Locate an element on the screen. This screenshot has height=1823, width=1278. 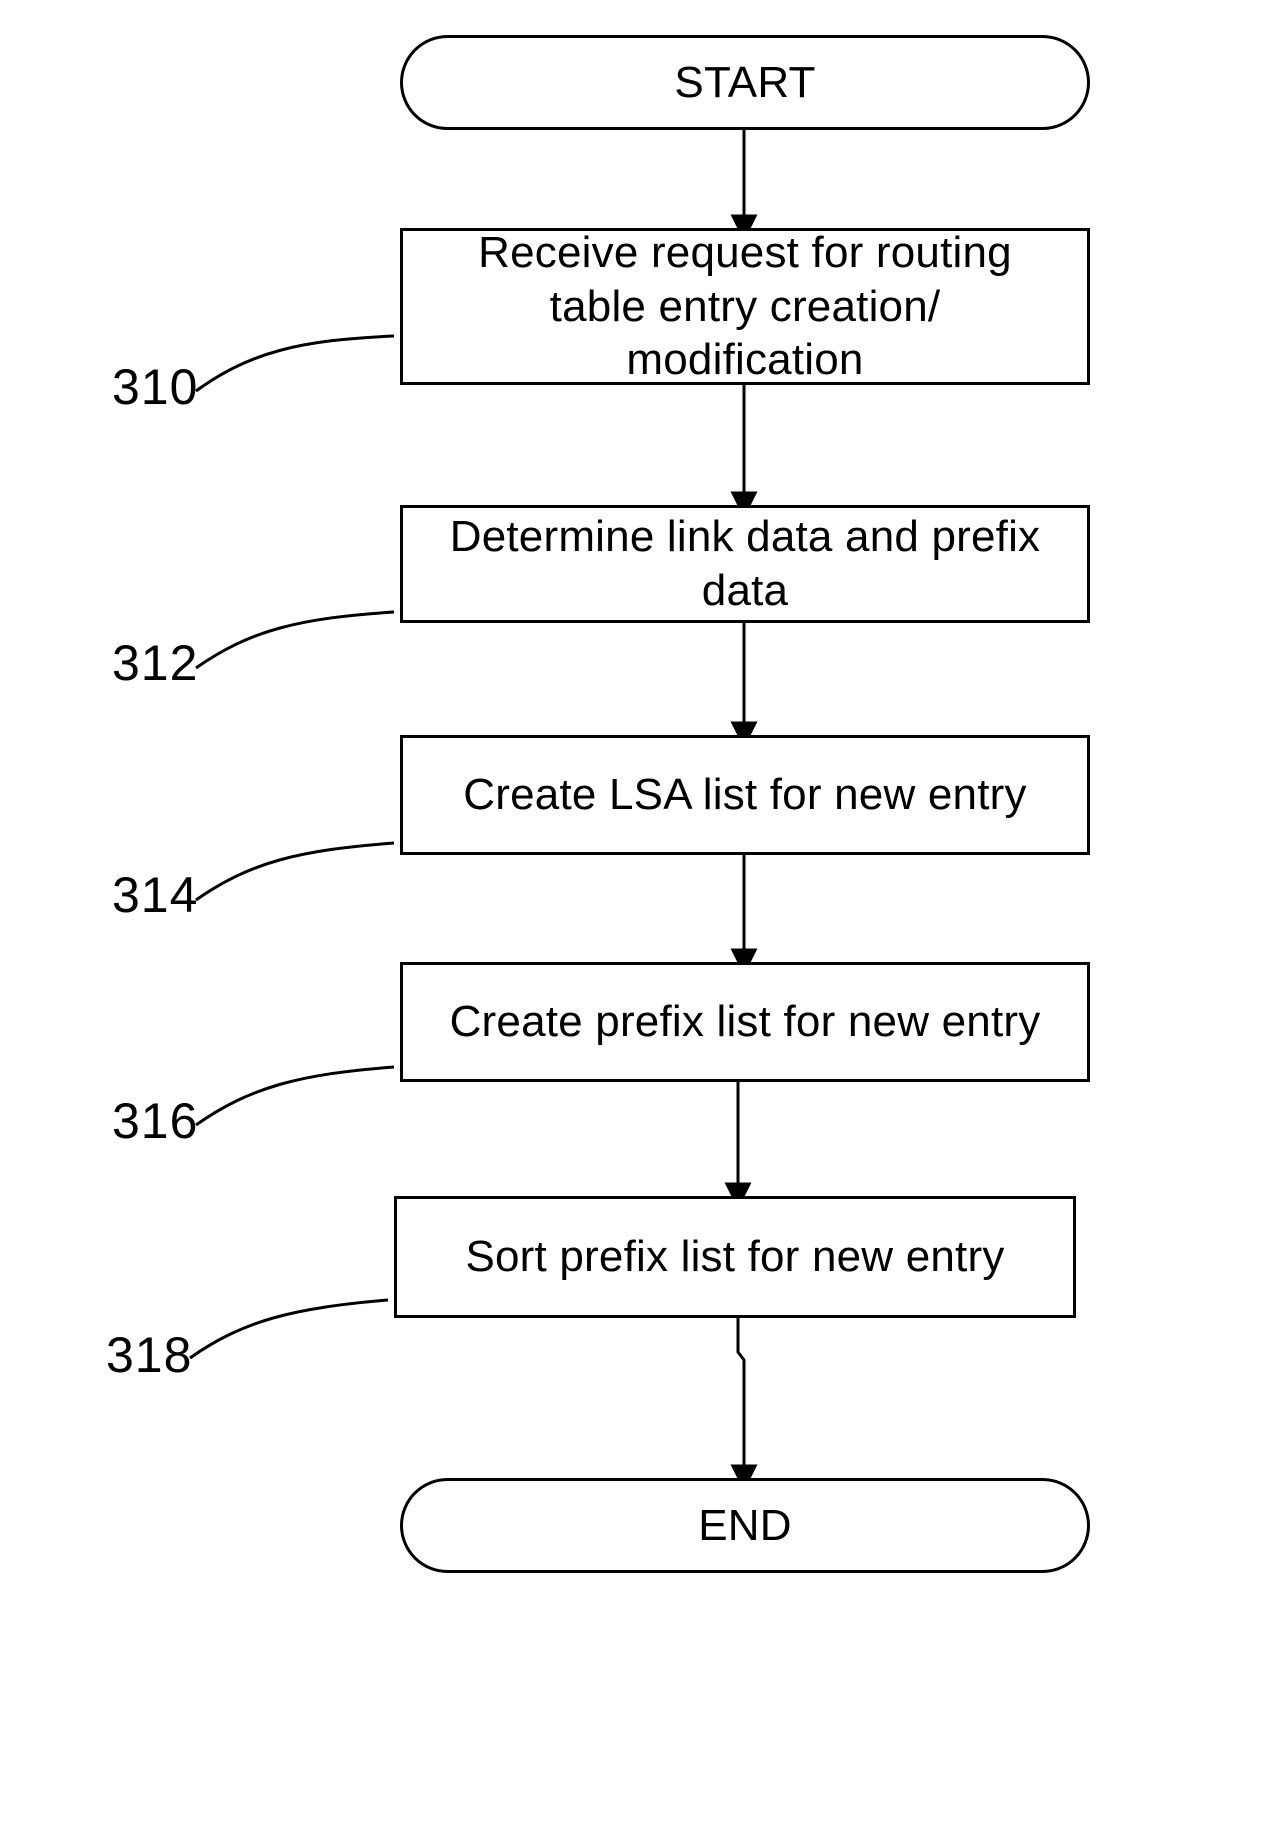
flow-node-end-label: END is located at coordinates (745, 1525).